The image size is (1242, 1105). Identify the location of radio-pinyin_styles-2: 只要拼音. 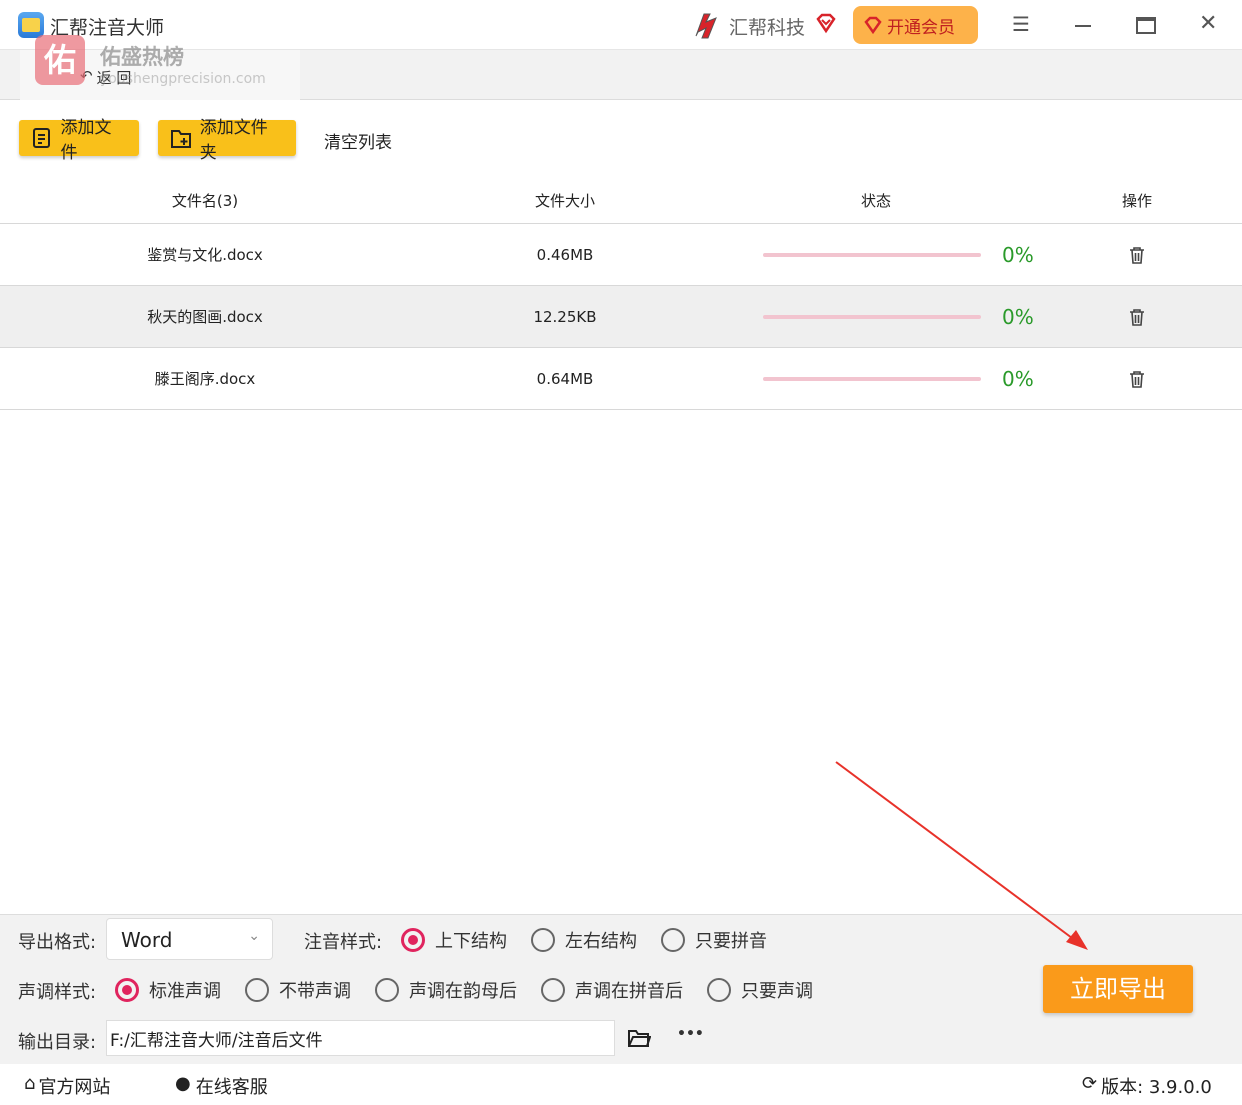
(714, 940).